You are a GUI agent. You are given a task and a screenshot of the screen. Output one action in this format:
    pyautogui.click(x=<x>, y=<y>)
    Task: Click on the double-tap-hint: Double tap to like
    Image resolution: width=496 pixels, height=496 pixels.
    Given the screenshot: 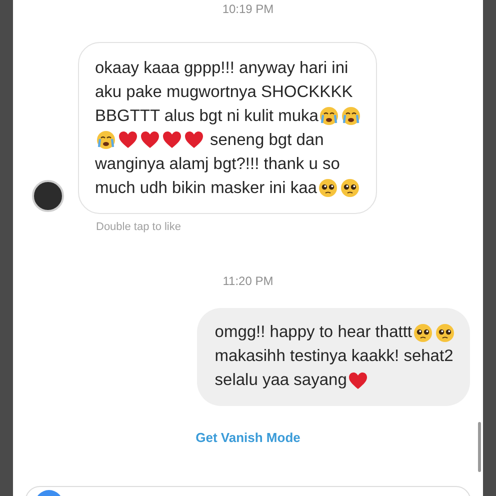 What is the action you would take?
    pyautogui.click(x=139, y=227)
    